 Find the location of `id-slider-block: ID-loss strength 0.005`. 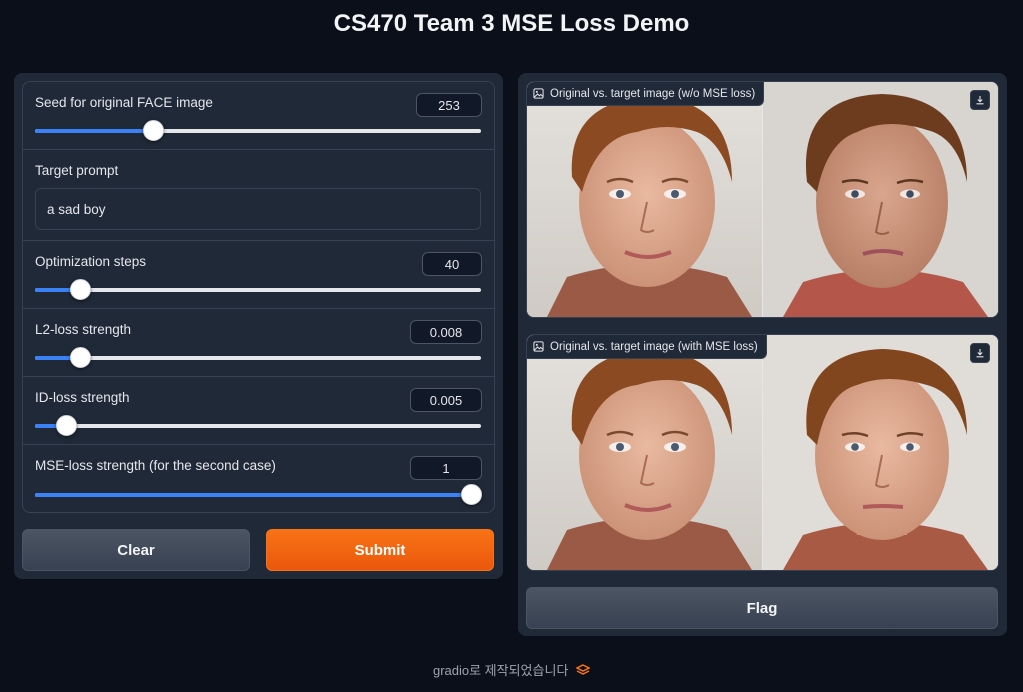

id-slider-block: ID-loss strength 0.005 is located at coordinates (258, 411).